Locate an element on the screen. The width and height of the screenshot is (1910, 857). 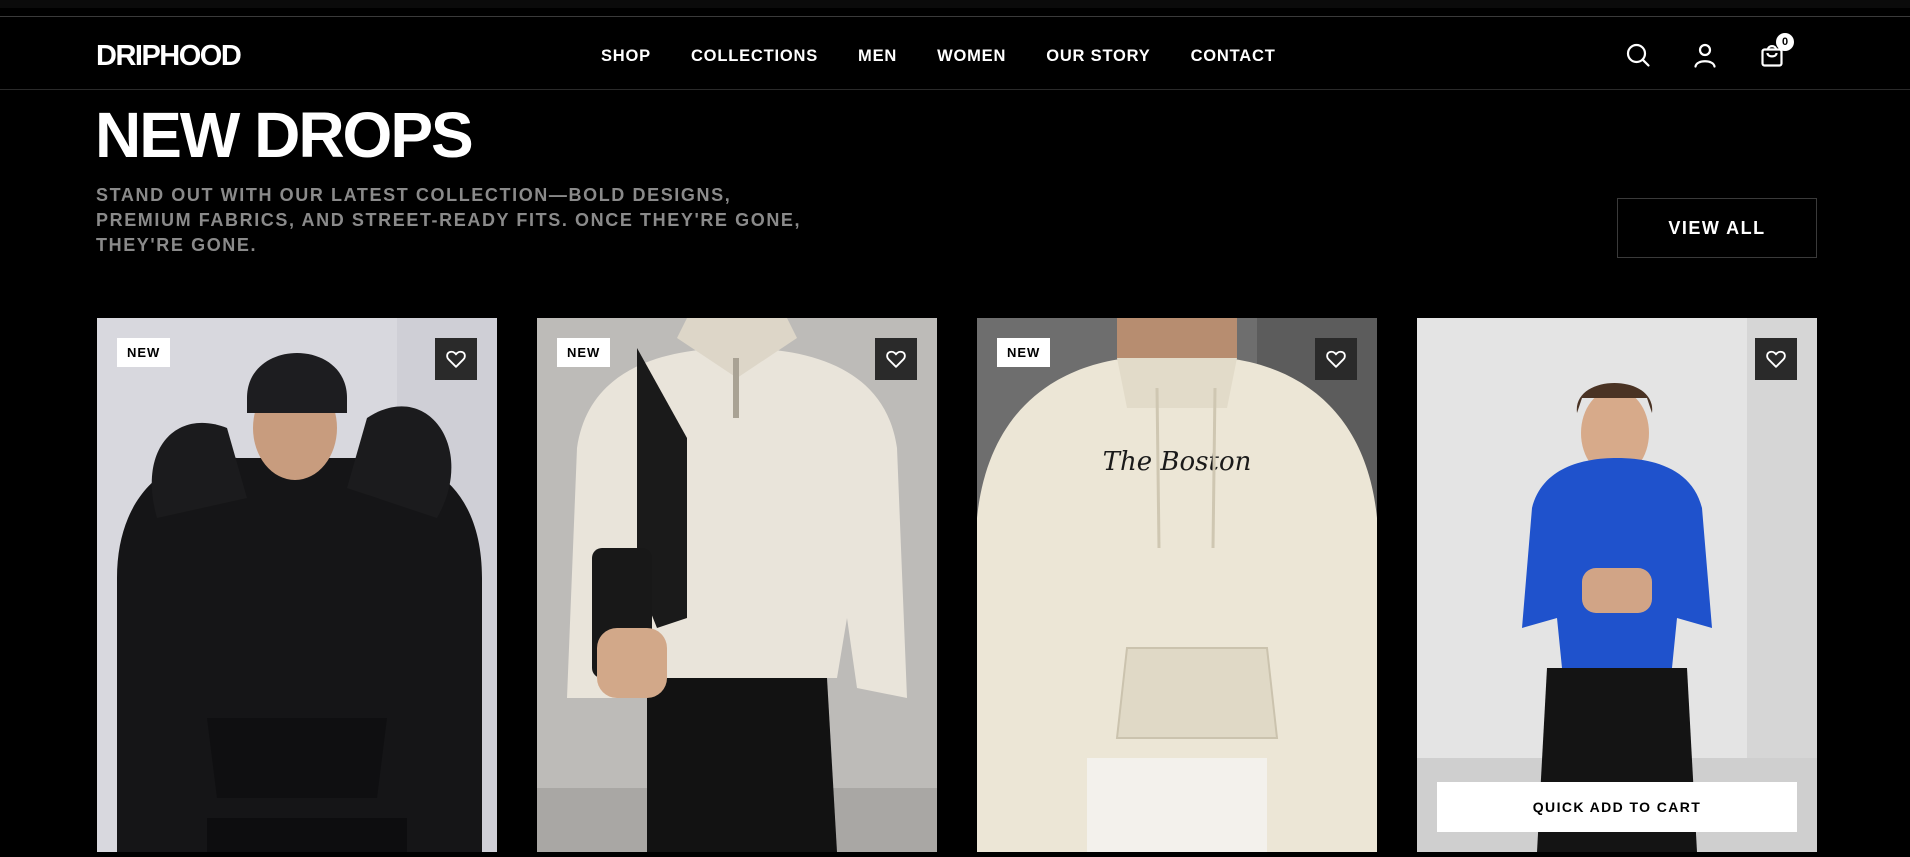
product-card: QUICK ADD TO CART is located at coordinates (1617, 585).